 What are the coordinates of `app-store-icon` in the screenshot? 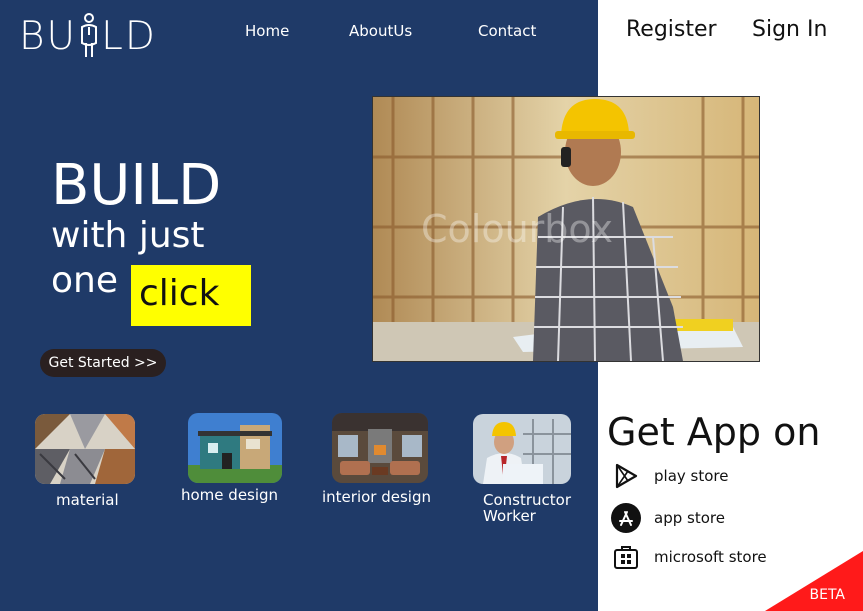 It's located at (626, 518).